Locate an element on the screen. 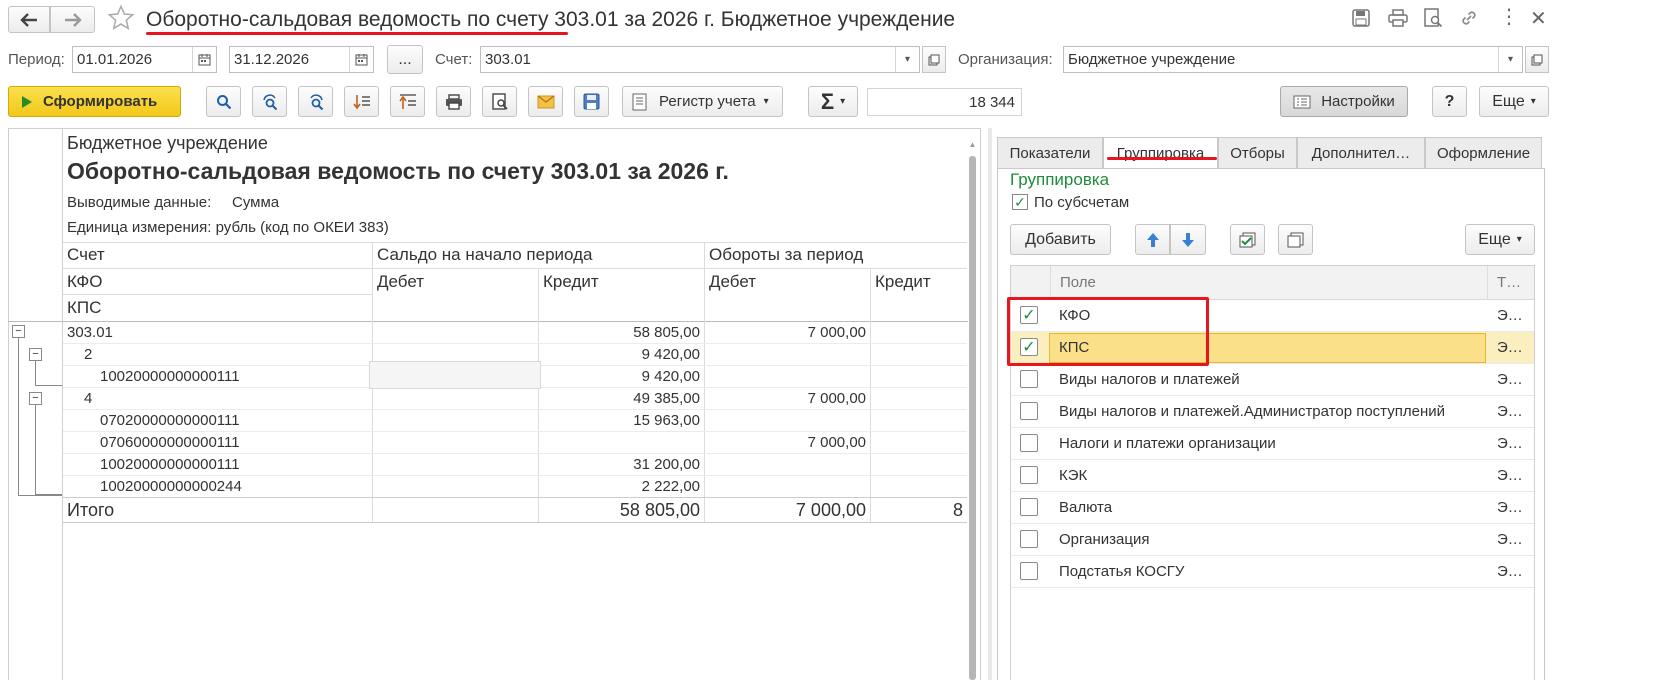  save-report-button is located at coordinates (591, 101).